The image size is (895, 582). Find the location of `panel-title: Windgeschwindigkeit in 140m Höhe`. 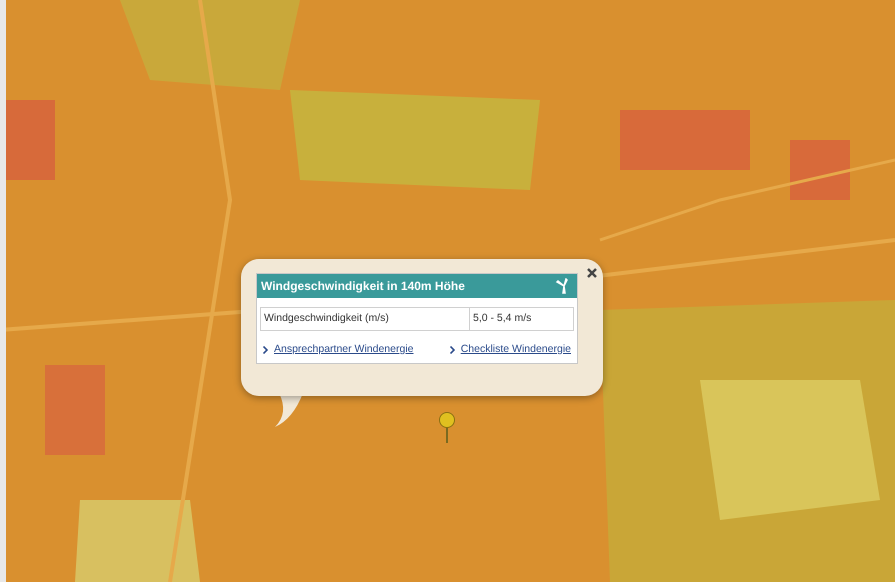

panel-title: Windgeschwindigkeit in 140m Höhe is located at coordinates (363, 286).